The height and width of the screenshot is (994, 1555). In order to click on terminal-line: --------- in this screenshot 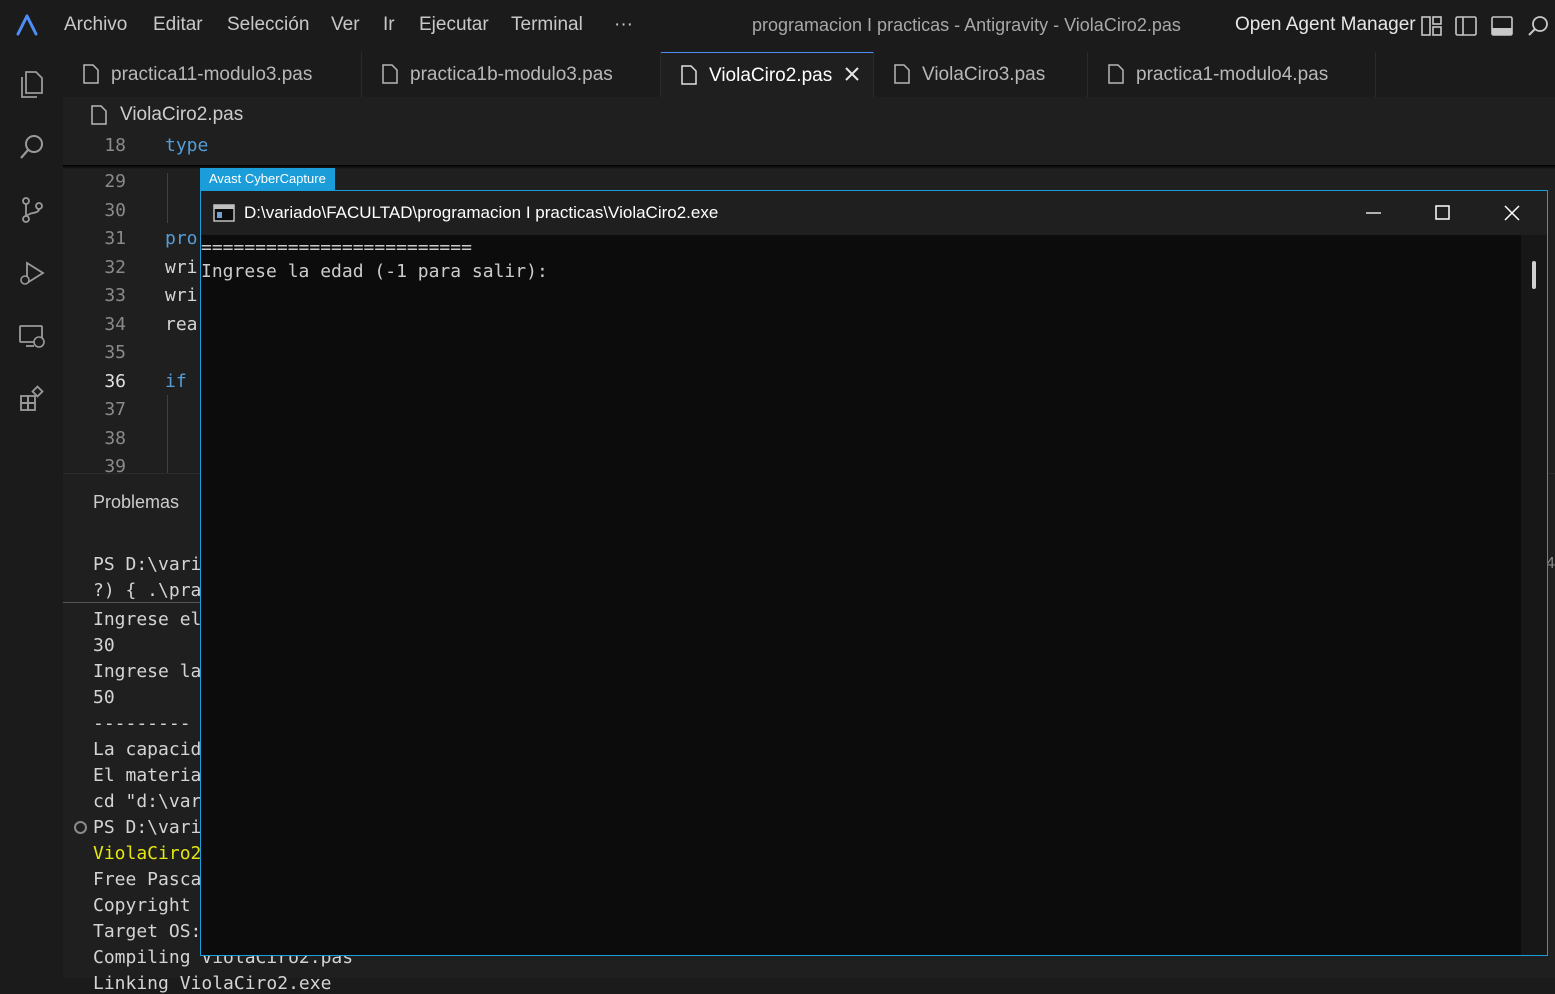, I will do `click(142, 723)`.